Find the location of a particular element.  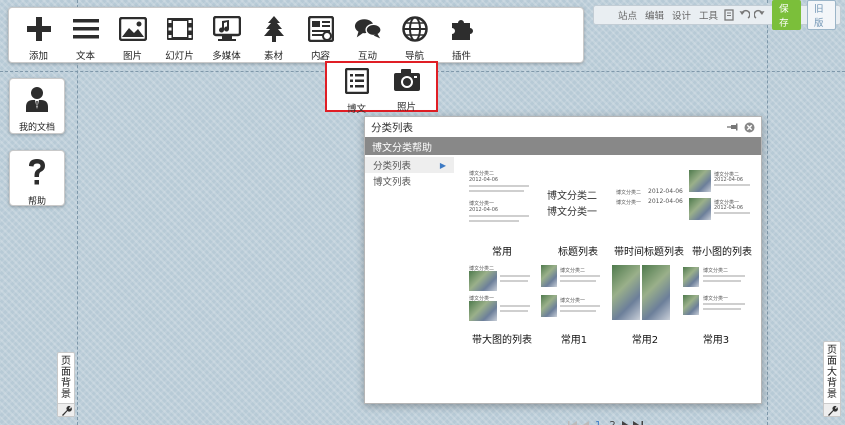

style-tile-large-image-list: 博文分类二 博文分类一 带大图的列表 is located at coordinates (502, 310).